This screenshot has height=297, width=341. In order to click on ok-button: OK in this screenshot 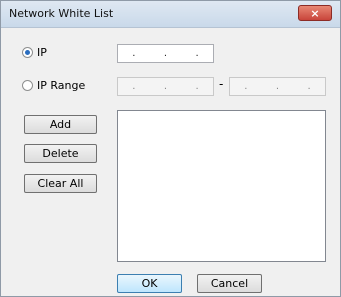, I will do `click(149, 283)`.